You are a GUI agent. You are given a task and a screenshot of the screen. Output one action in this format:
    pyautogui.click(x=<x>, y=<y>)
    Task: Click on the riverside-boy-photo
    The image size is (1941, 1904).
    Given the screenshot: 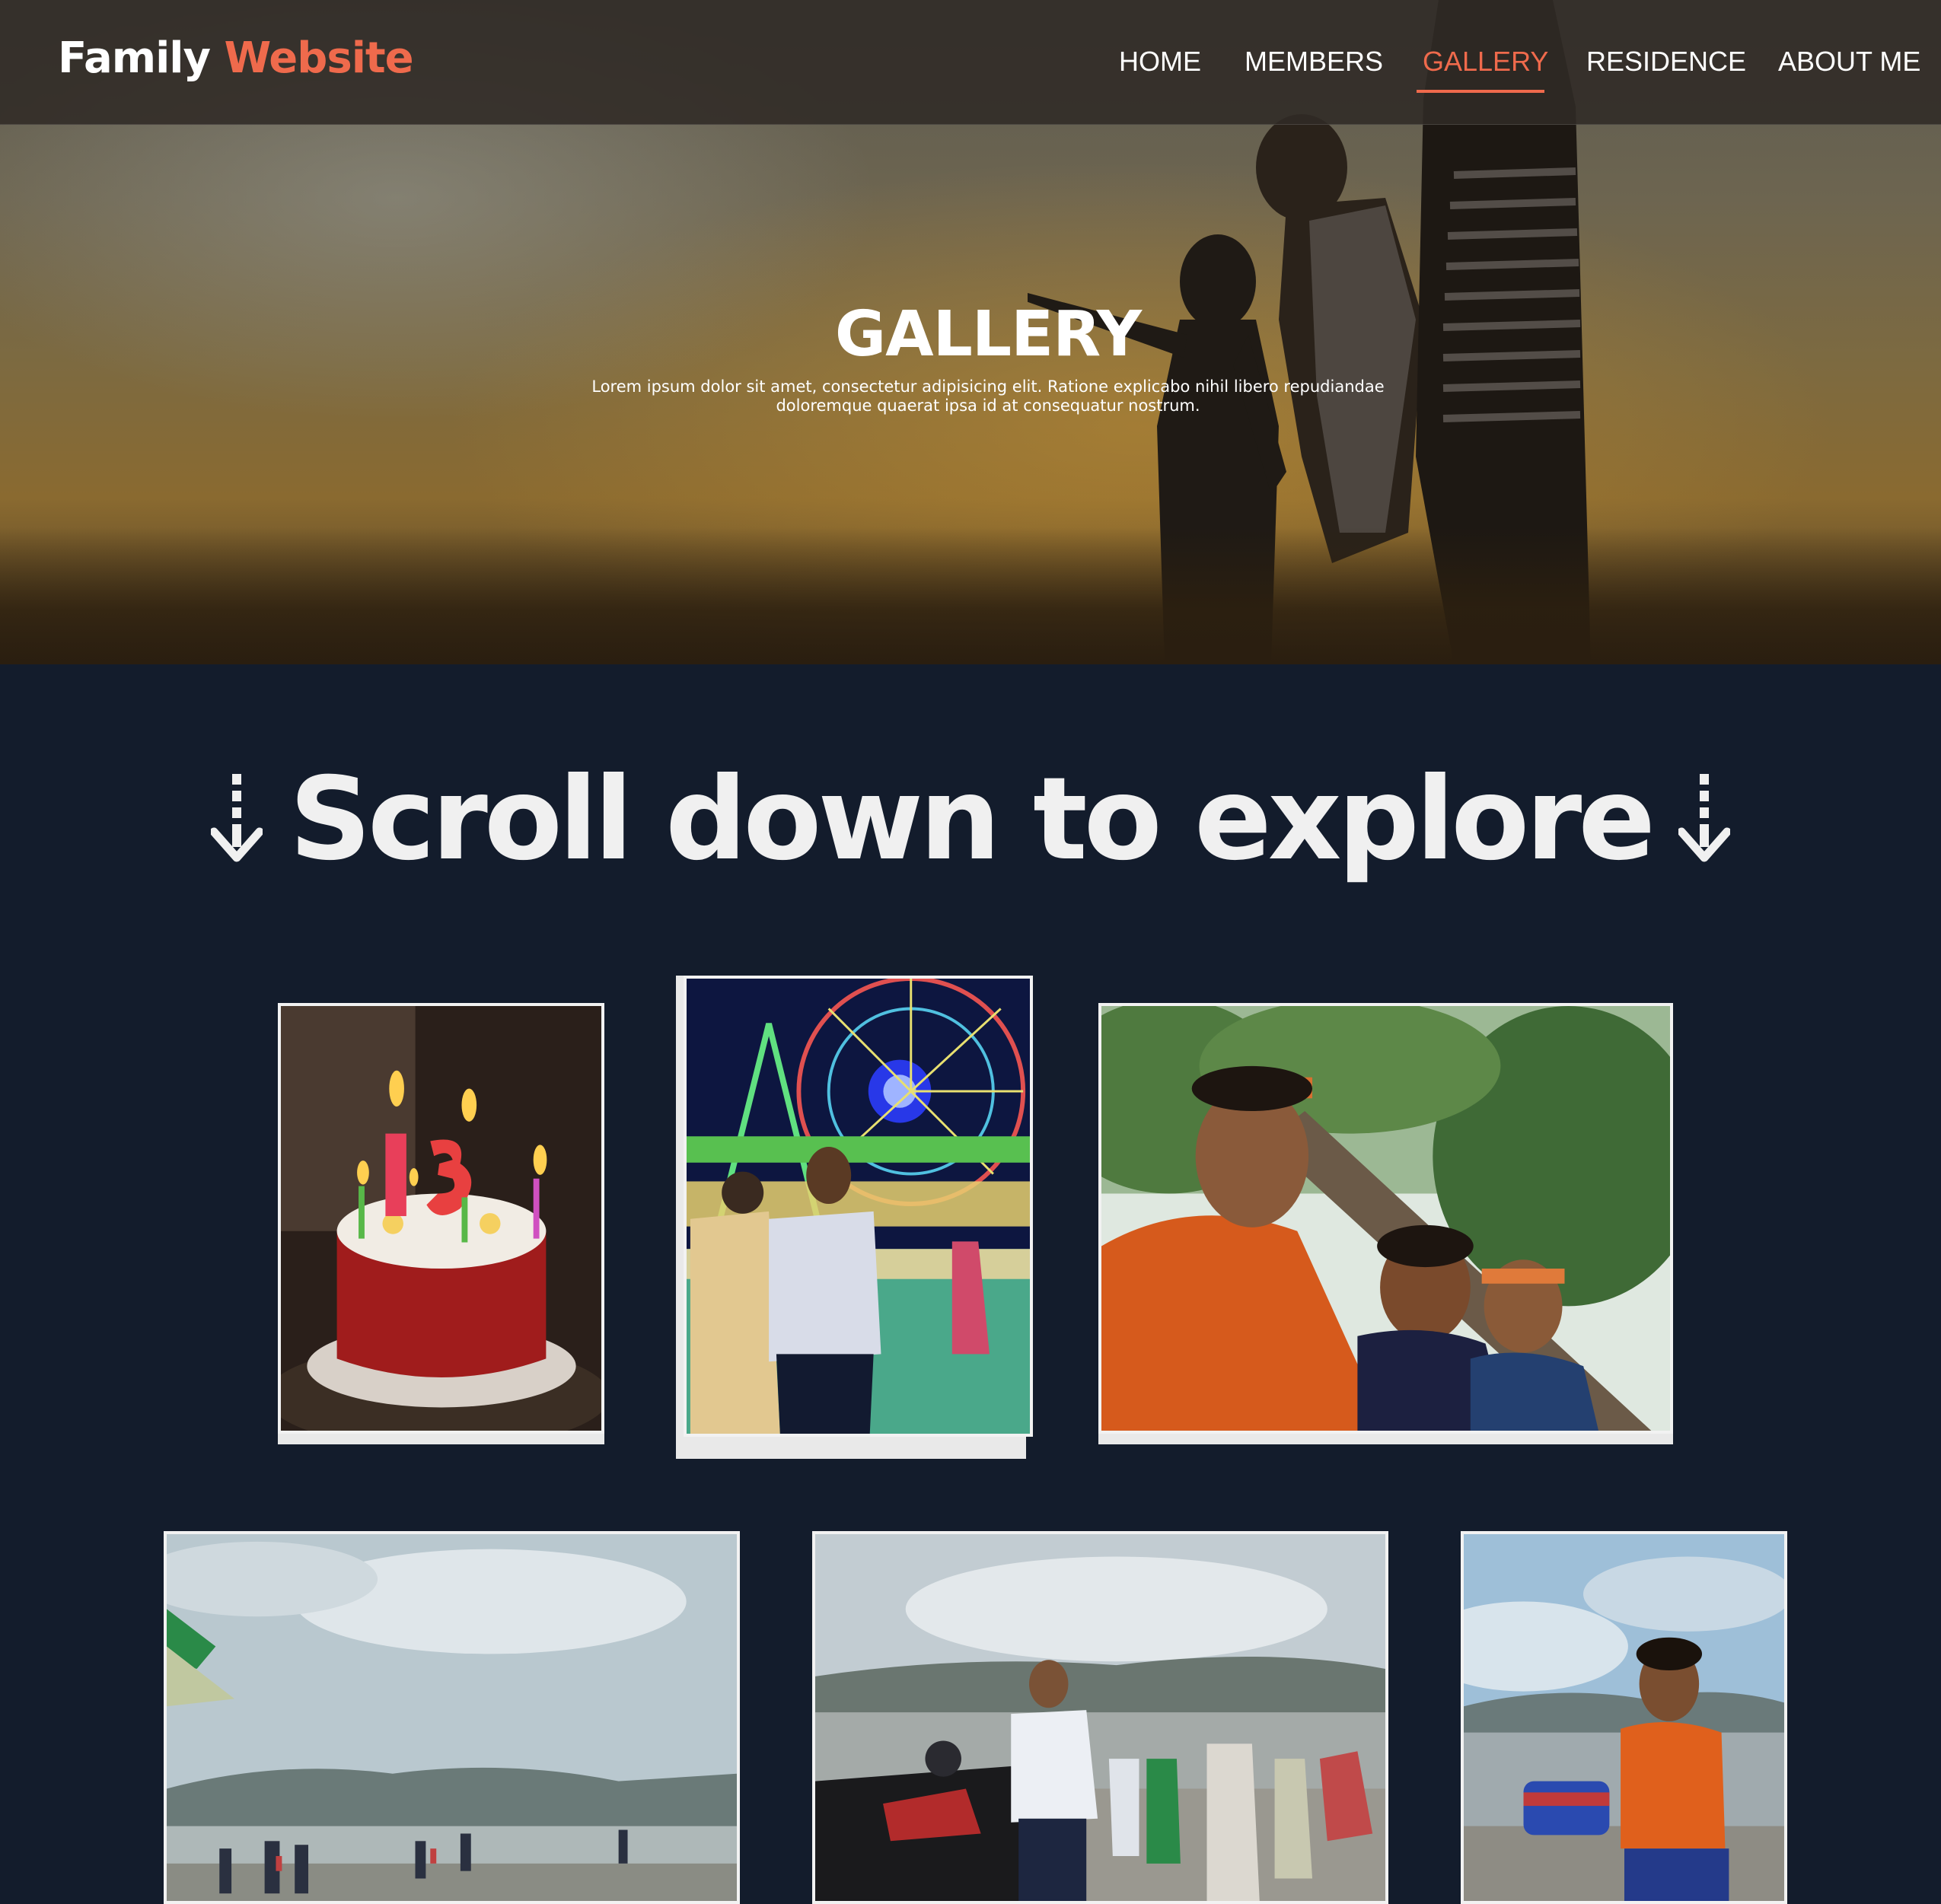 What is the action you would take?
    pyautogui.click(x=1624, y=1717)
    